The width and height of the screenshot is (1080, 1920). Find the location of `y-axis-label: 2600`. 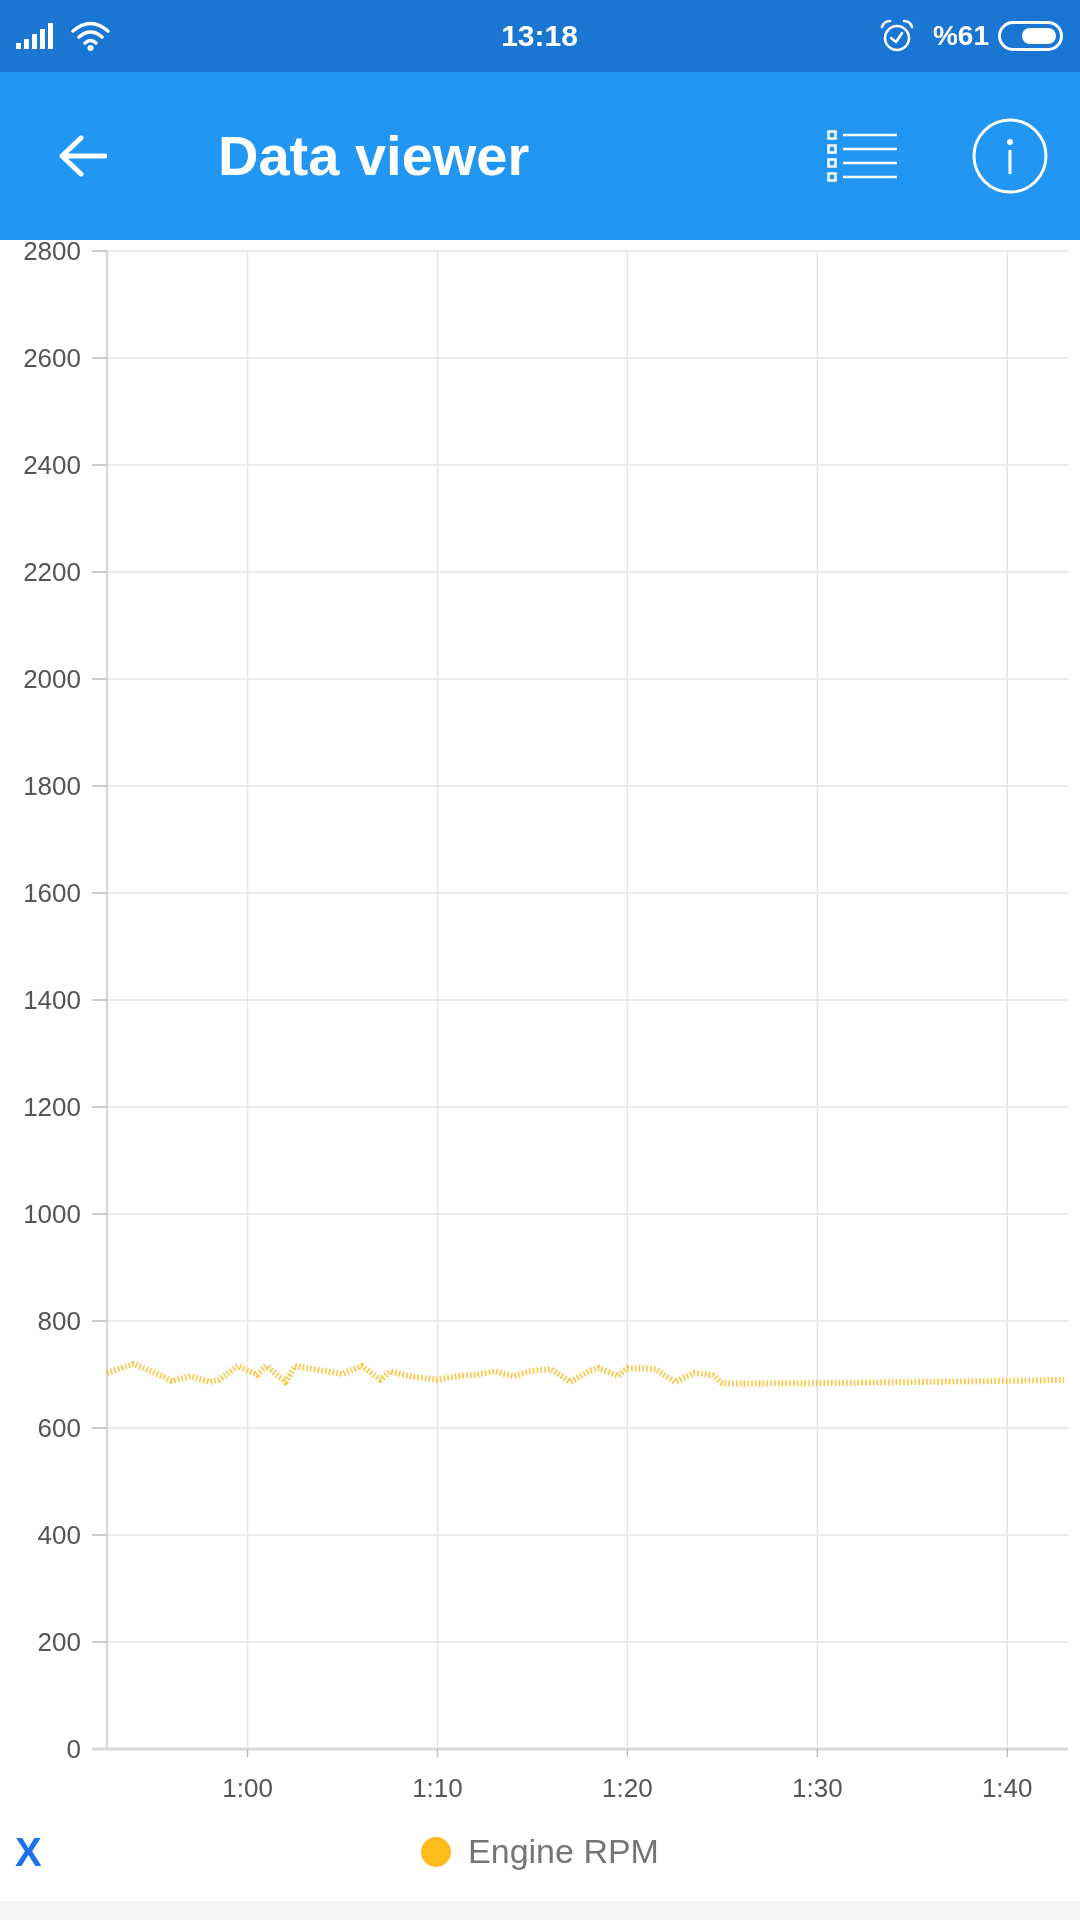

y-axis-label: 2600 is located at coordinates (52, 358).